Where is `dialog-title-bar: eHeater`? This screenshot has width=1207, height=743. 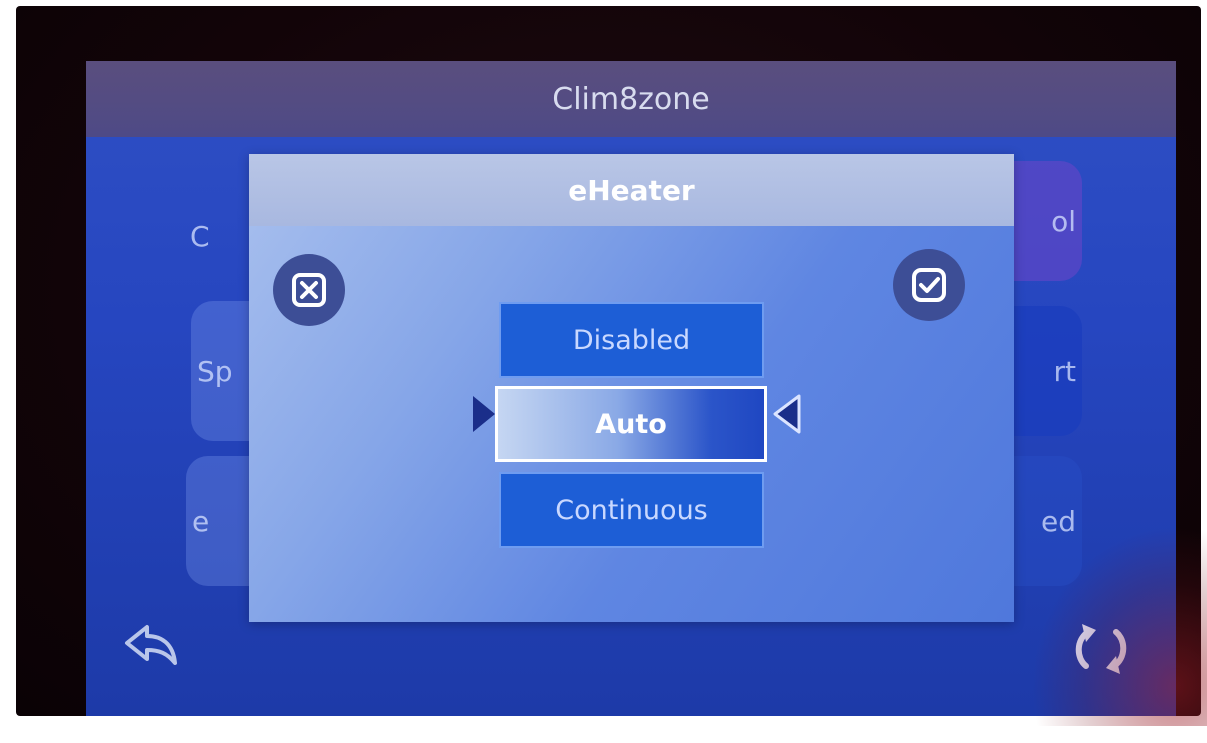 dialog-title-bar: eHeater is located at coordinates (631, 190).